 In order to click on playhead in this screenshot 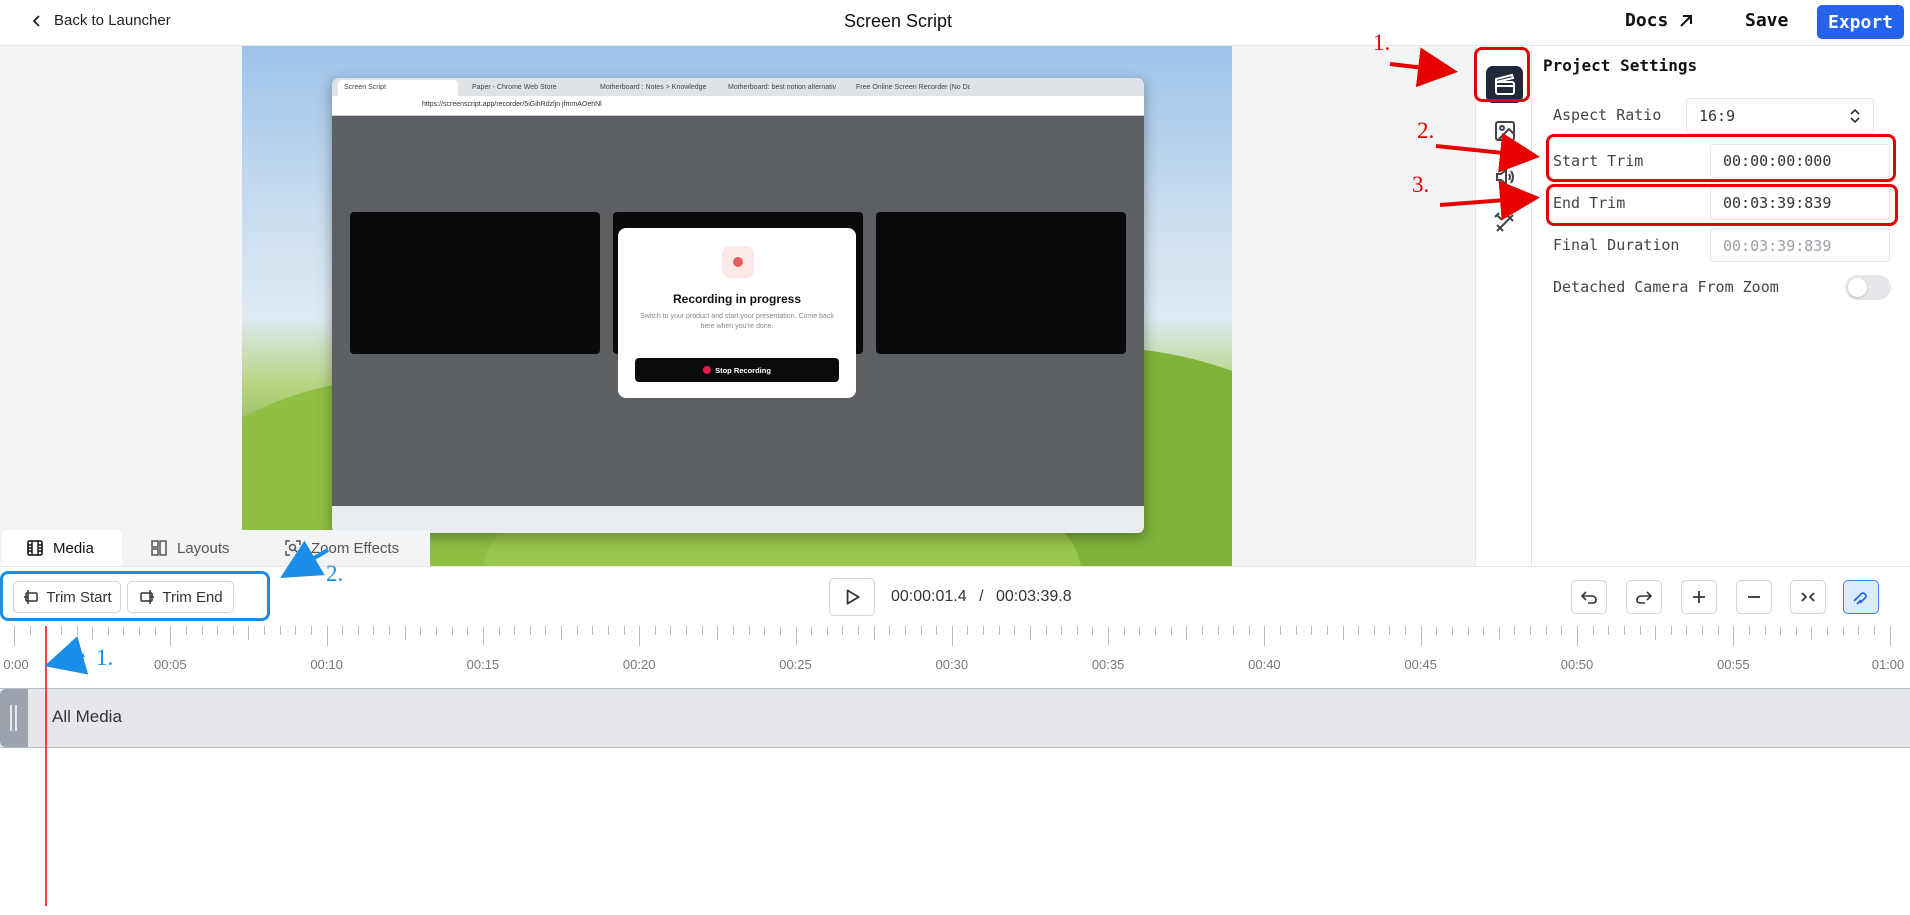, I will do `click(46, 766)`.